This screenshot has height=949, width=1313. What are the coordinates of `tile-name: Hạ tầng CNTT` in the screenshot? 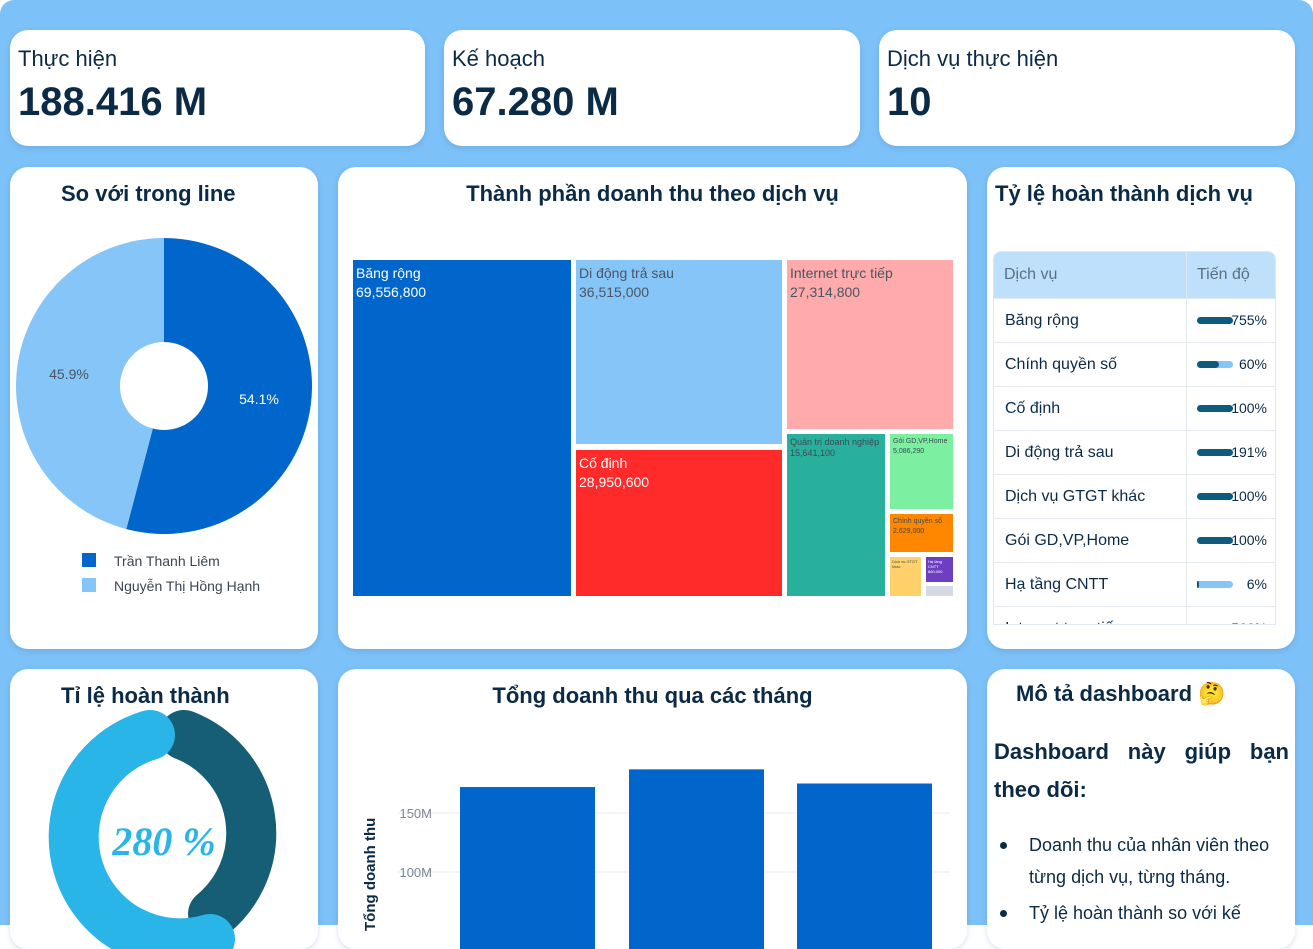 It's located at (939, 564).